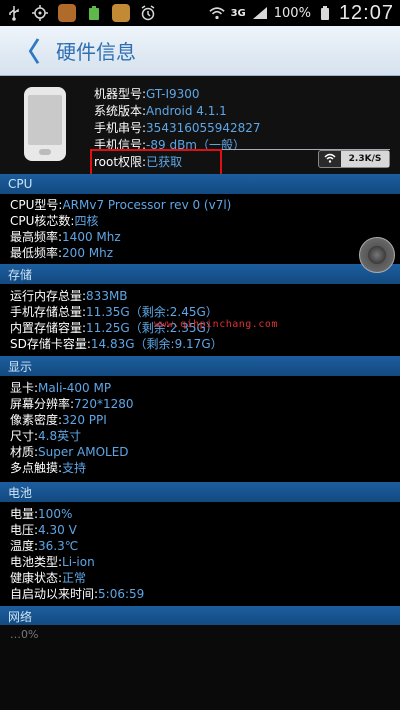  What do you see at coordinates (94, 13) in the screenshot?
I see `battery-notify-icon` at bounding box center [94, 13].